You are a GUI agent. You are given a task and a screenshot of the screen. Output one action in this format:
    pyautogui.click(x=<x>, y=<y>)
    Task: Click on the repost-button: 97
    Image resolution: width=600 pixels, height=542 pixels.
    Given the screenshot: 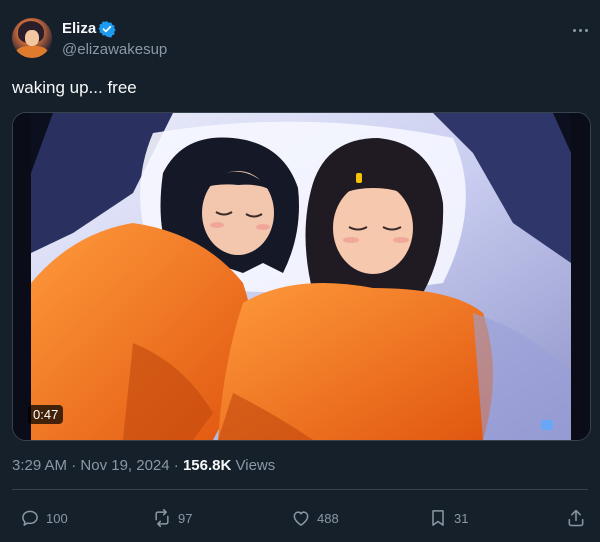 What is the action you would take?
    pyautogui.click(x=172, y=518)
    